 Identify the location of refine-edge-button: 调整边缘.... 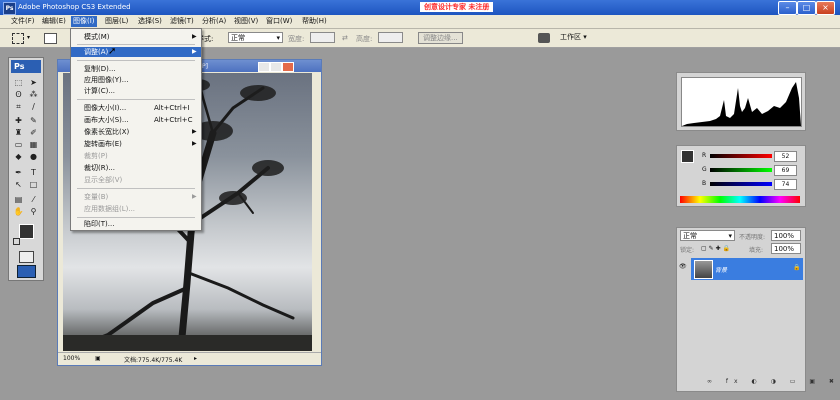
(440, 38).